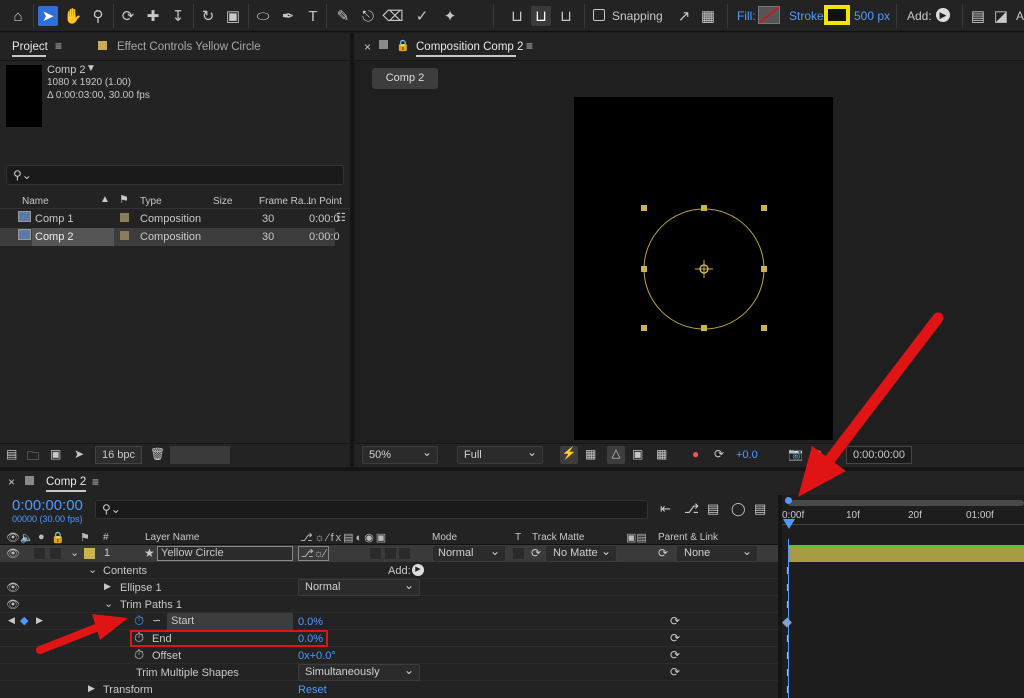  I want to click on shy-layers-icon: ▤, so click(713, 509).